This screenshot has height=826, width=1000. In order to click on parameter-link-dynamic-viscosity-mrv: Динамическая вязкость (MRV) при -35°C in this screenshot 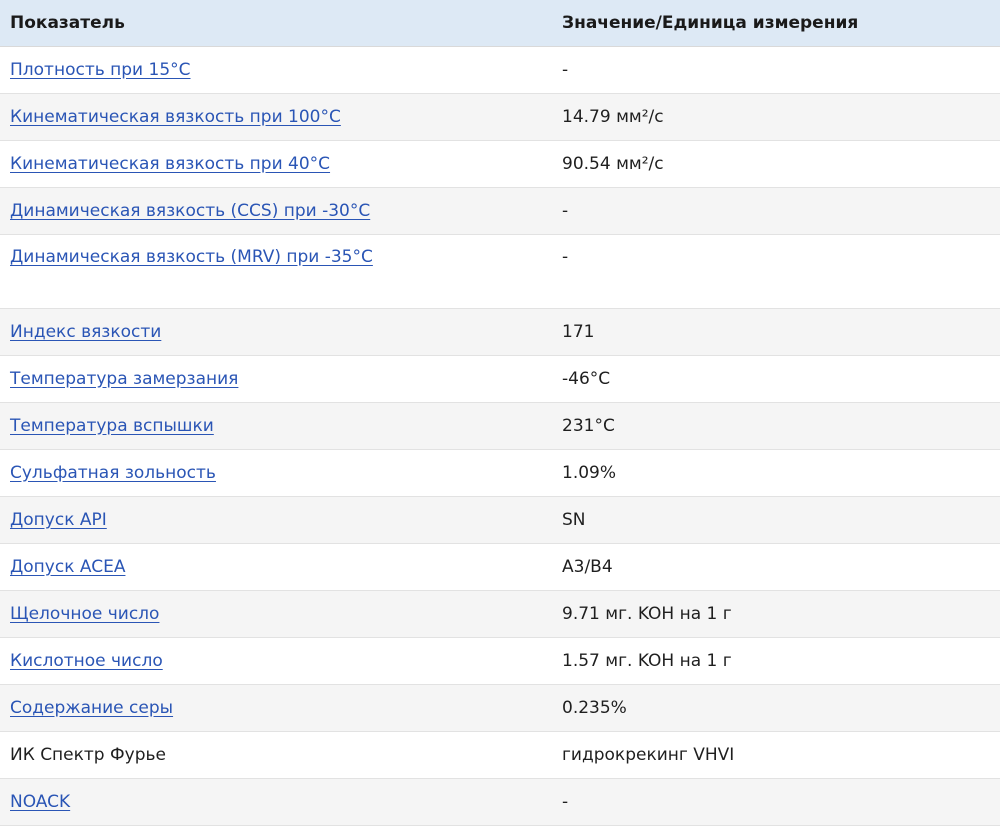, I will do `click(191, 257)`.